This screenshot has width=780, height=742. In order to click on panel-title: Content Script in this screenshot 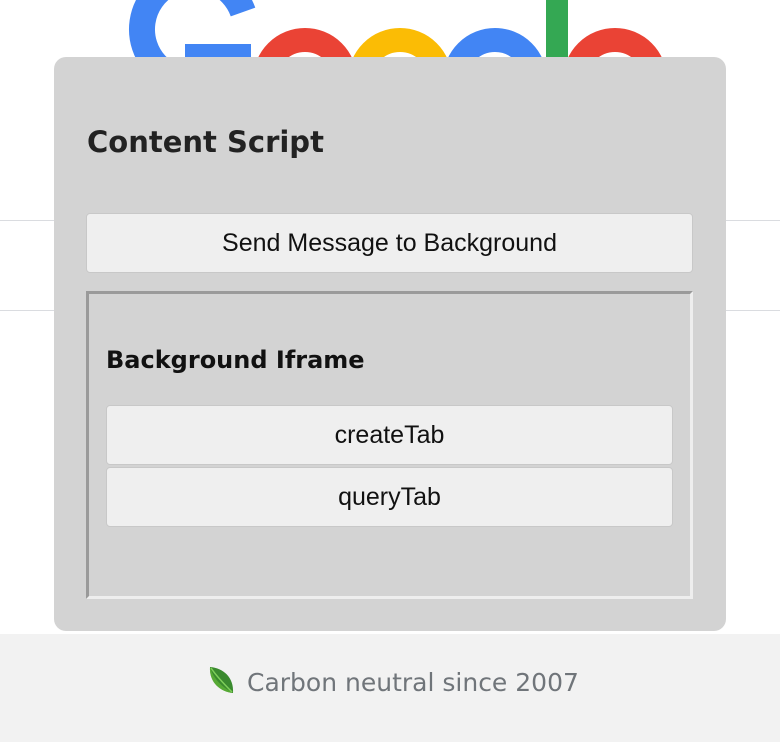, I will do `click(205, 142)`.